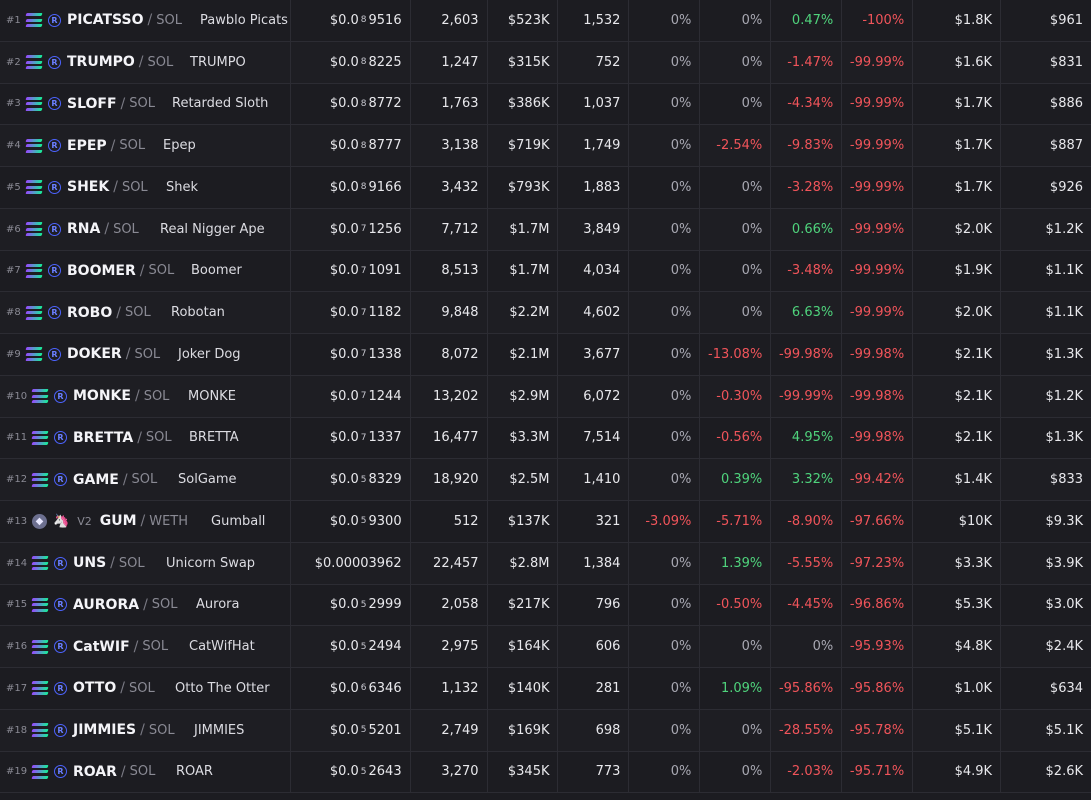 This screenshot has width=1091, height=800. I want to click on rank-label: #16, so click(17, 647).